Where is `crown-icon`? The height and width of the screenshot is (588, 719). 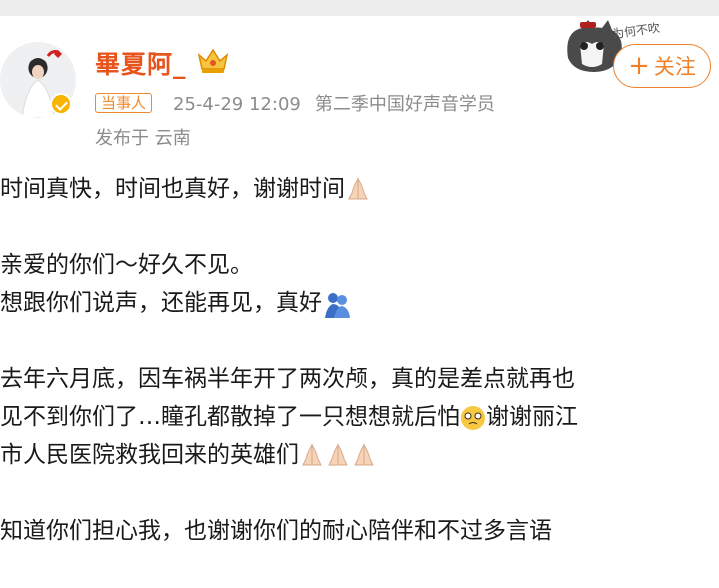 crown-icon is located at coordinates (213, 60).